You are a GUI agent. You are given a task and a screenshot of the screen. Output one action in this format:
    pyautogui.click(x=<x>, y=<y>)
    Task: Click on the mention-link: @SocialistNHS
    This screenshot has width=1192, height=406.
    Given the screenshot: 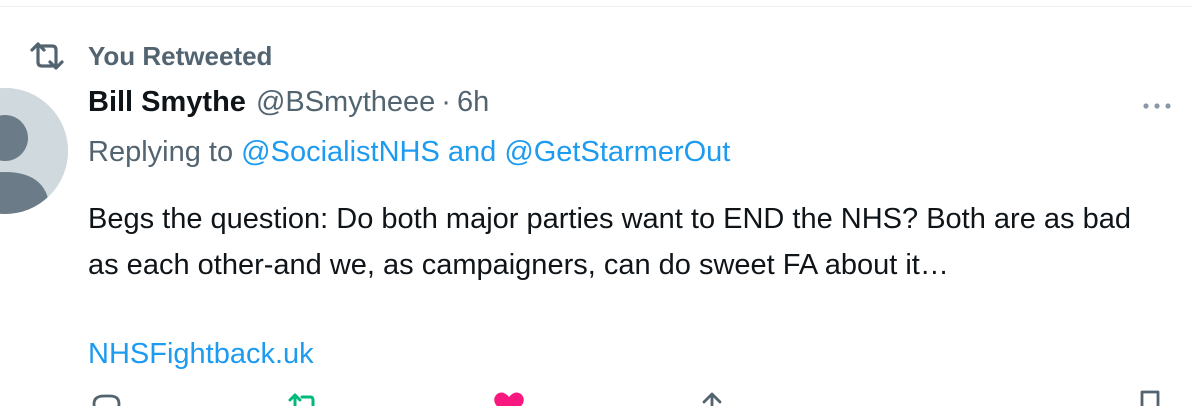 What is the action you would take?
    pyautogui.click(x=340, y=152)
    